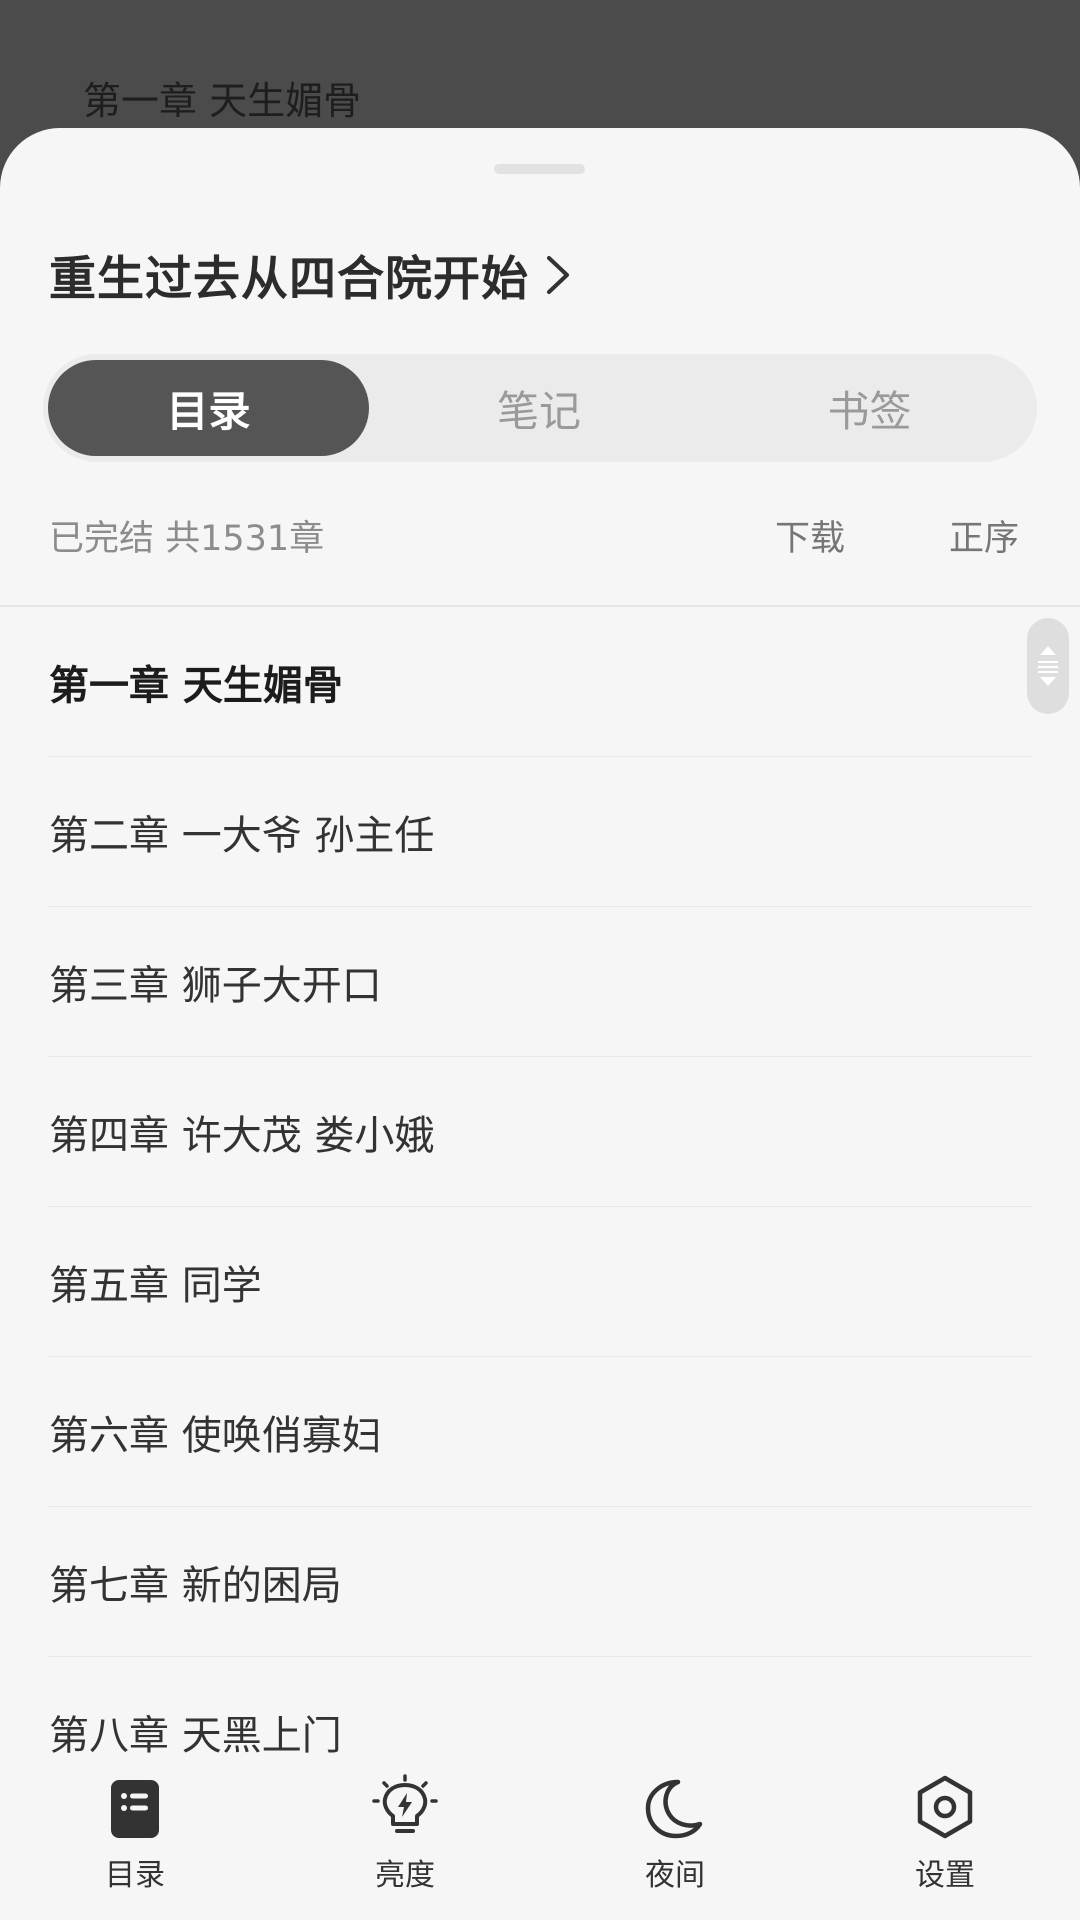 The height and width of the screenshot is (1920, 1080). What do you see at coordinates (544, 535) in the screenshot?
I see `catalog-meta: 已完结 共1531章 下载 正序` at bounding box center [544, 535].